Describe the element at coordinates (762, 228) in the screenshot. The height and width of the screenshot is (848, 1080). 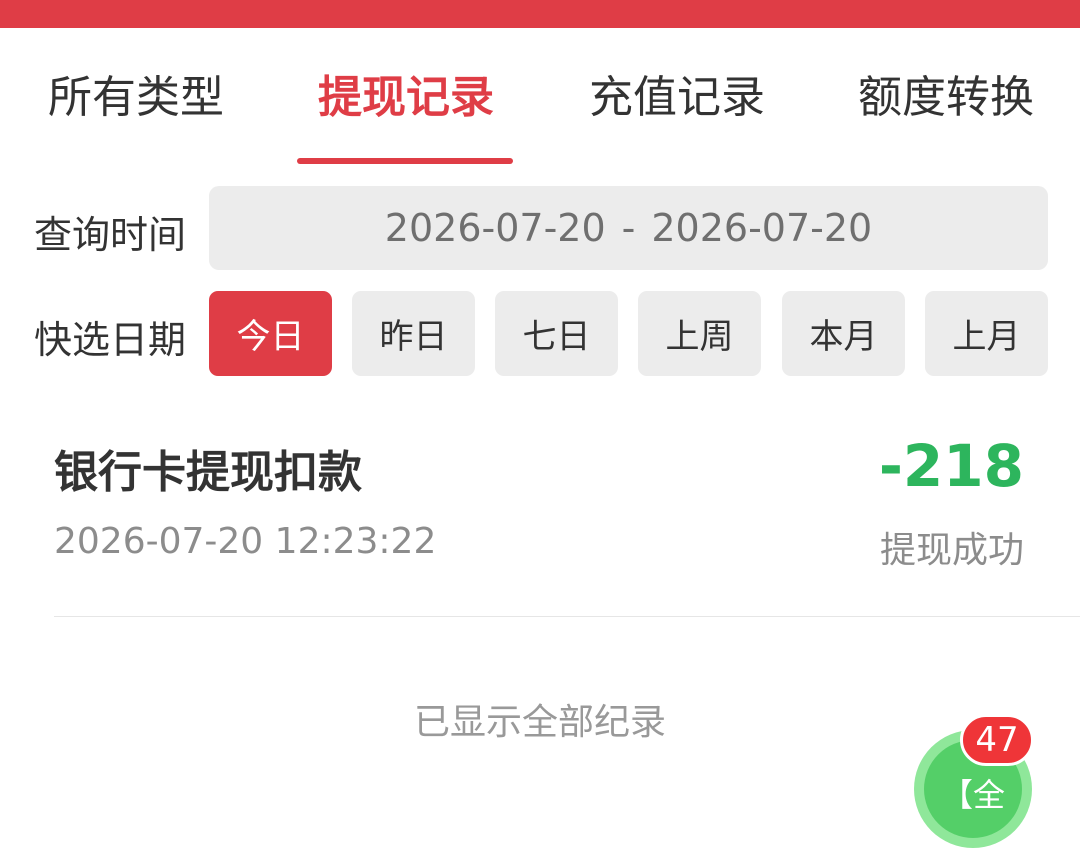
I see `end-date: 2026-07-20` at that location.